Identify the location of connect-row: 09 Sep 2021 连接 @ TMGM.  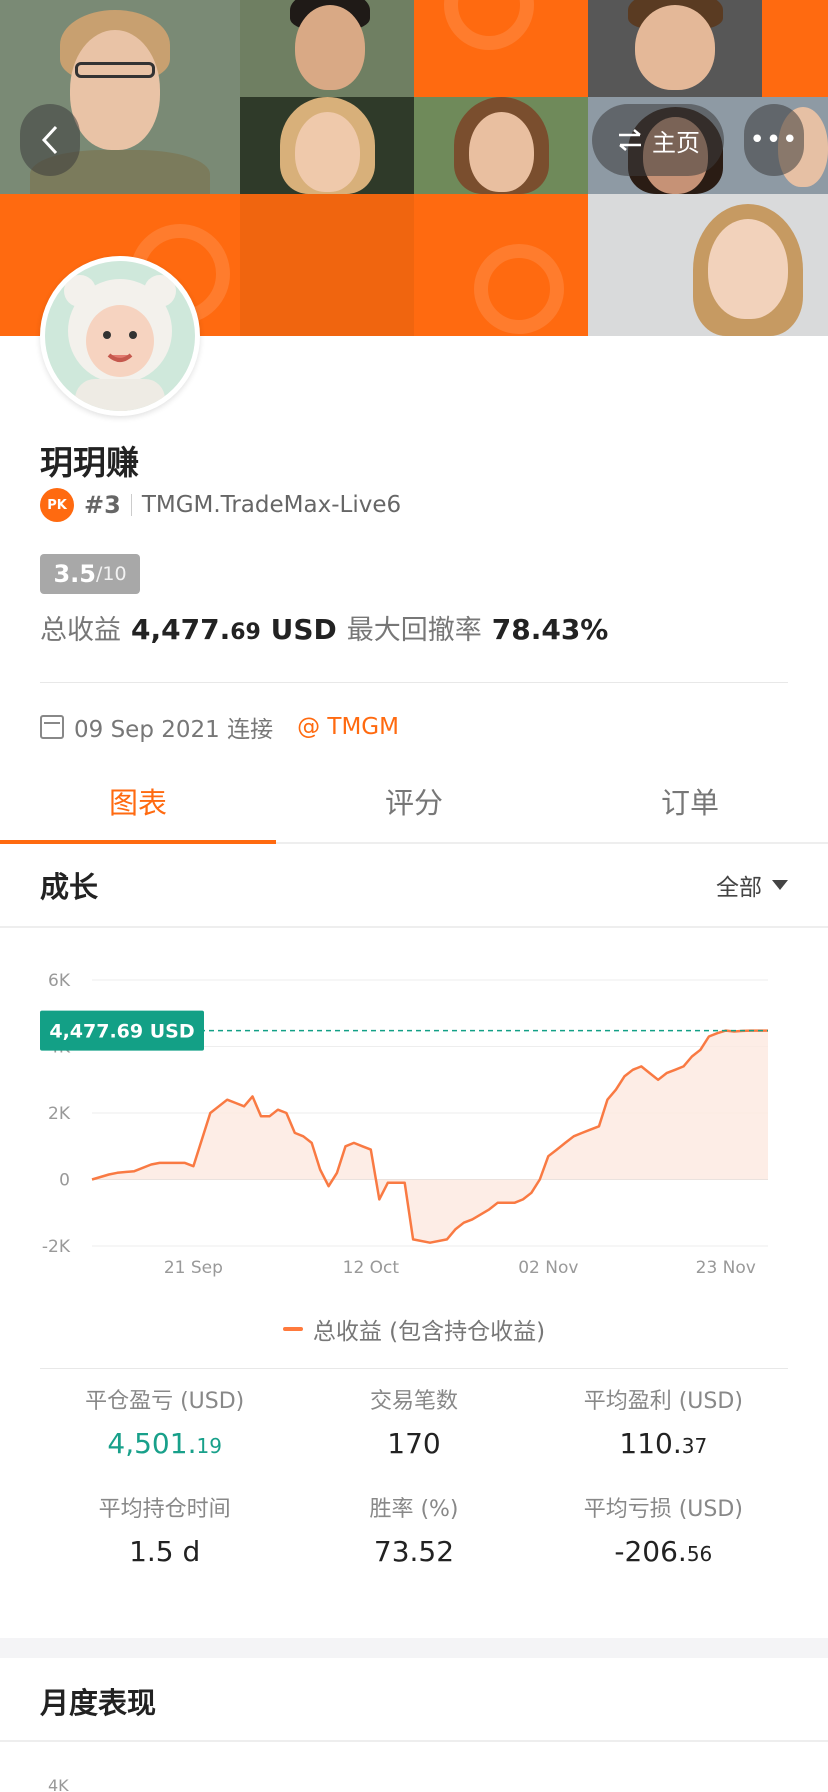
(219, 727).